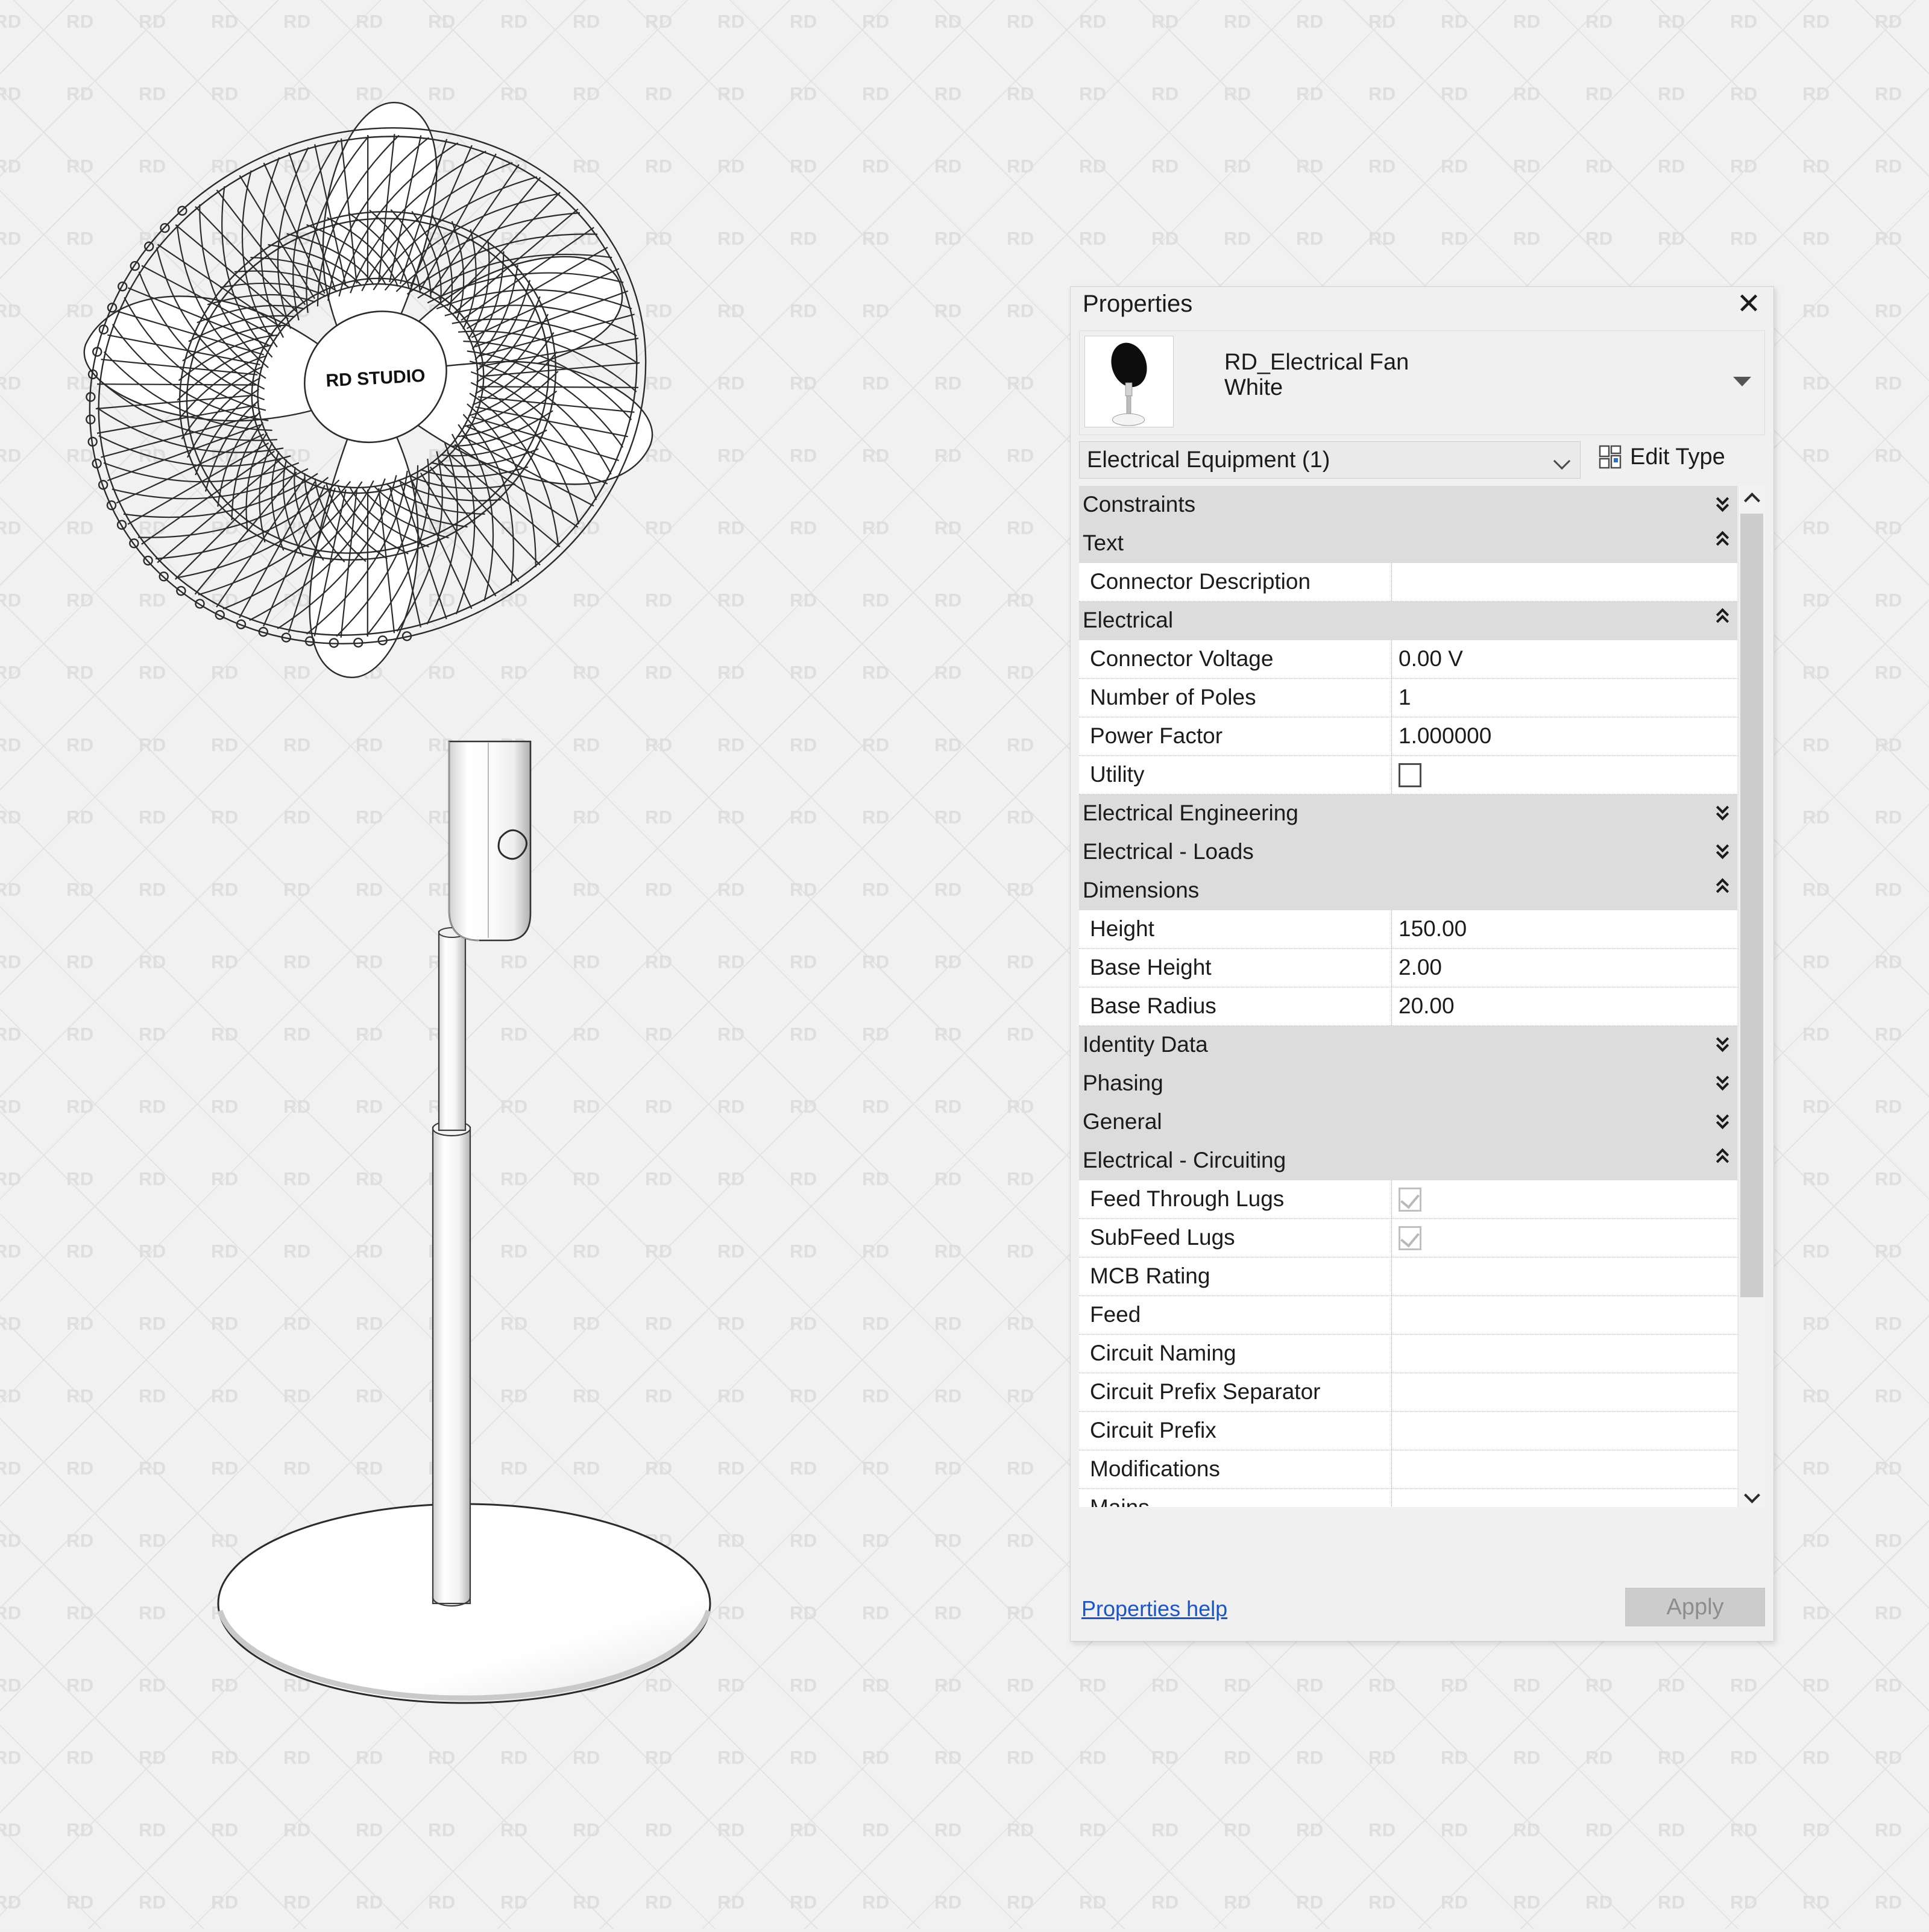 The height and width of the screenshot is (1932, 1929). I want to click on table-row: Feed Through Lugs, so click(1408, 1199).